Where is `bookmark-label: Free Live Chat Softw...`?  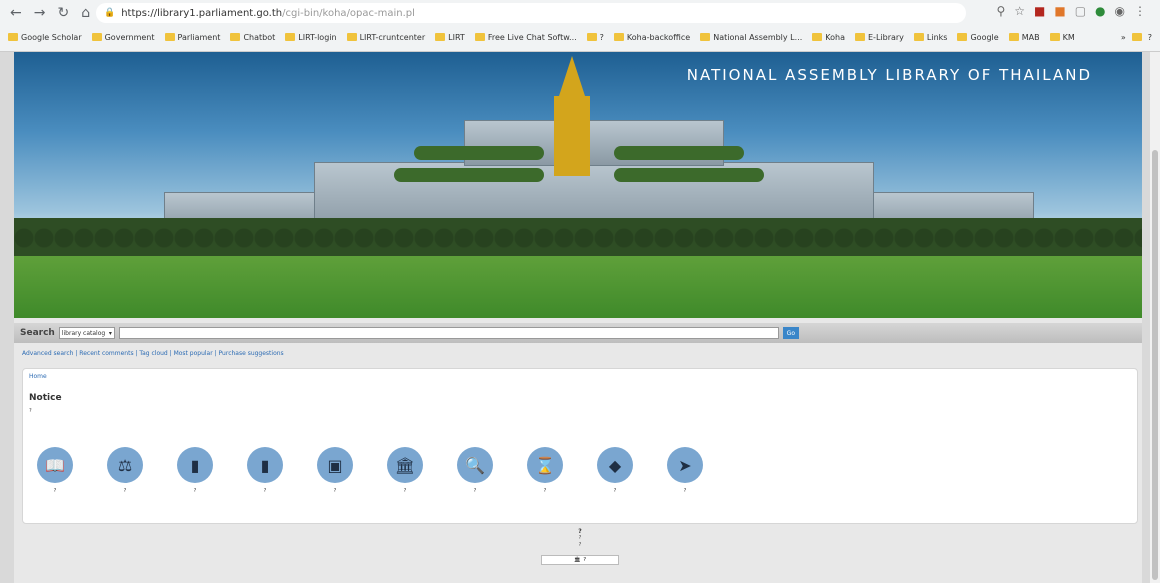
bookmark-label: Free Live Chat Softw... is located at coordinates (532, 37).